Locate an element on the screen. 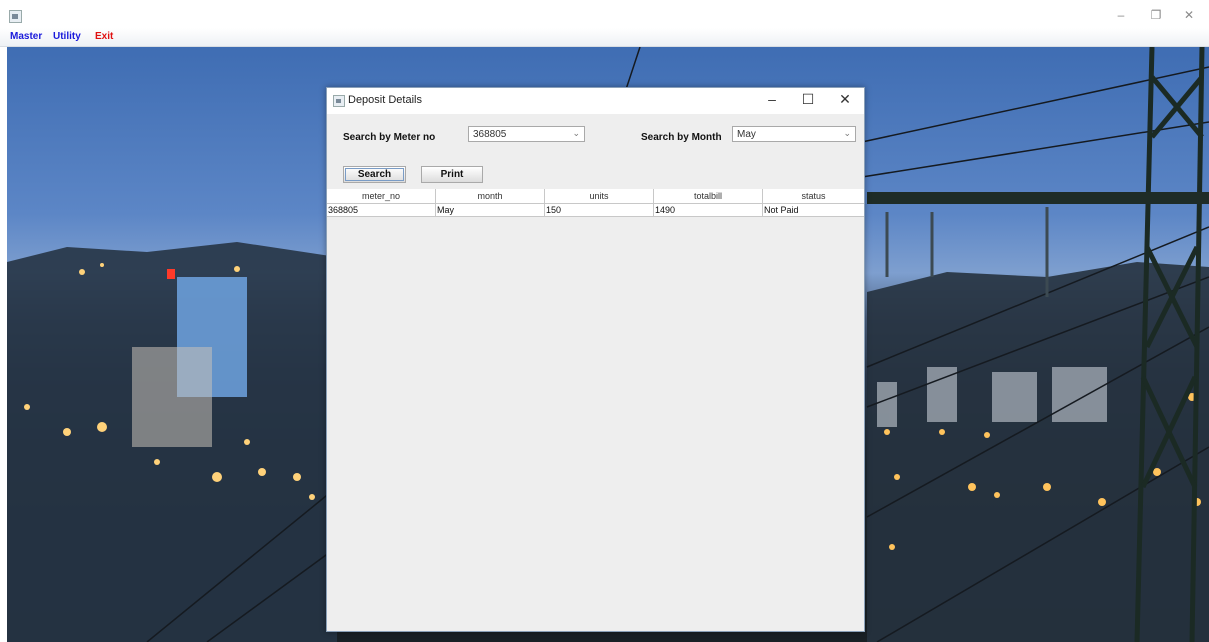 Image resolution: width=1209 pixels, height=642 pixels. cell-totalbill: 1490 is located at coordinates (708, 210).